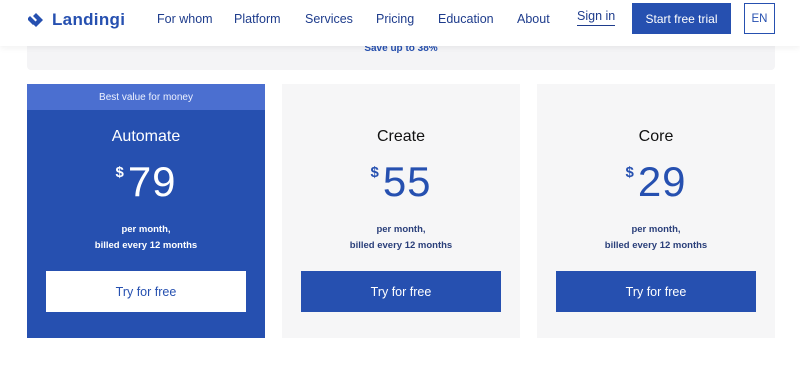 This screenshot has height=374, width=800. Describe the element at coordinates (89, 19) in the screenshot. I see `brand-name: Landingi` at that location.